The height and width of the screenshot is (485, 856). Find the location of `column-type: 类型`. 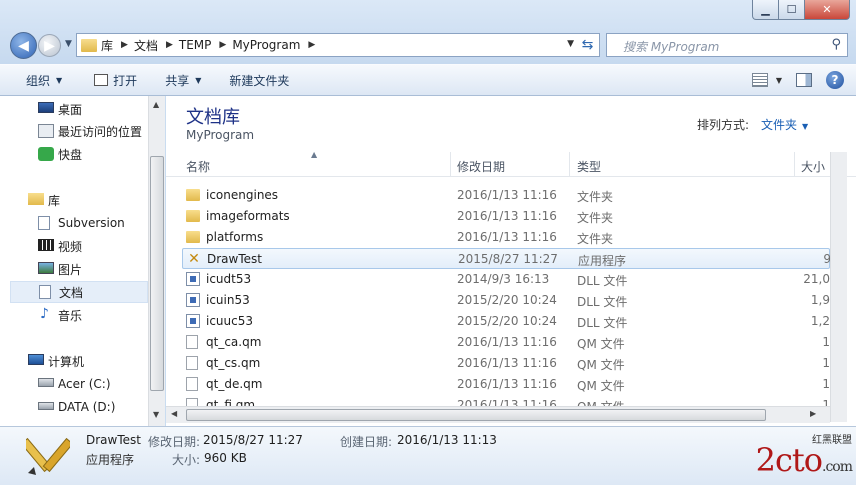

column-type: 类型 is located at coordinates (589, 166).